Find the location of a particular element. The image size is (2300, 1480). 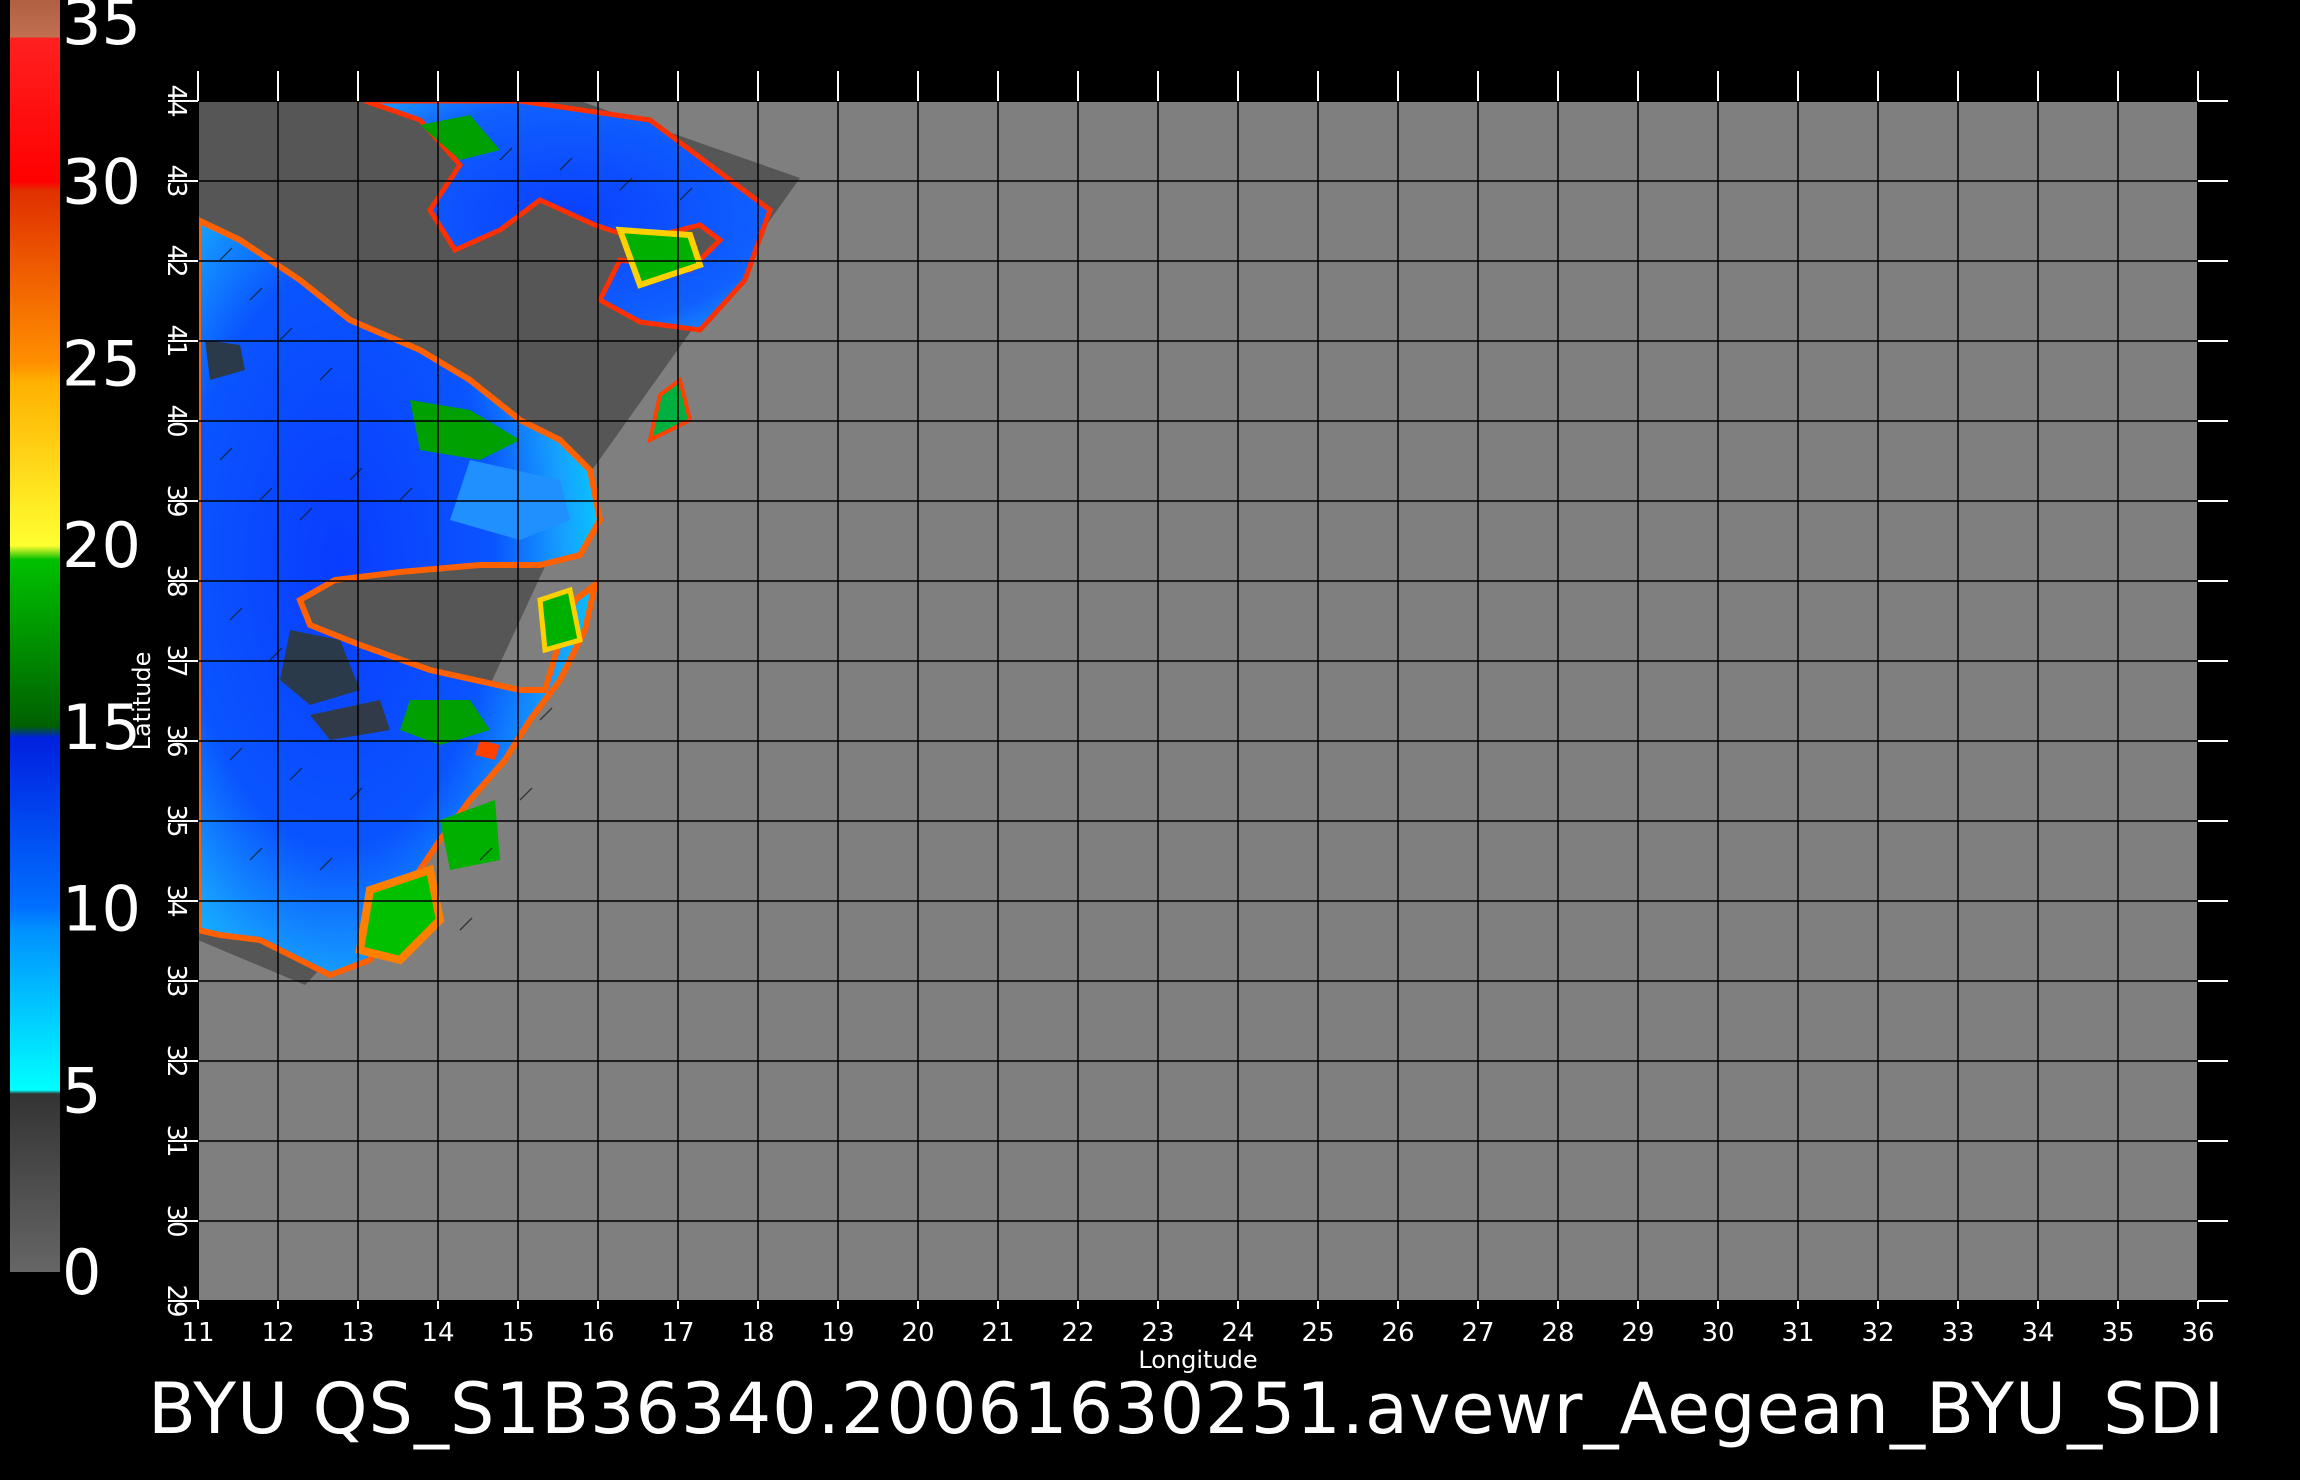

y-tick-label: 39 is located at coordinates (176, 500).